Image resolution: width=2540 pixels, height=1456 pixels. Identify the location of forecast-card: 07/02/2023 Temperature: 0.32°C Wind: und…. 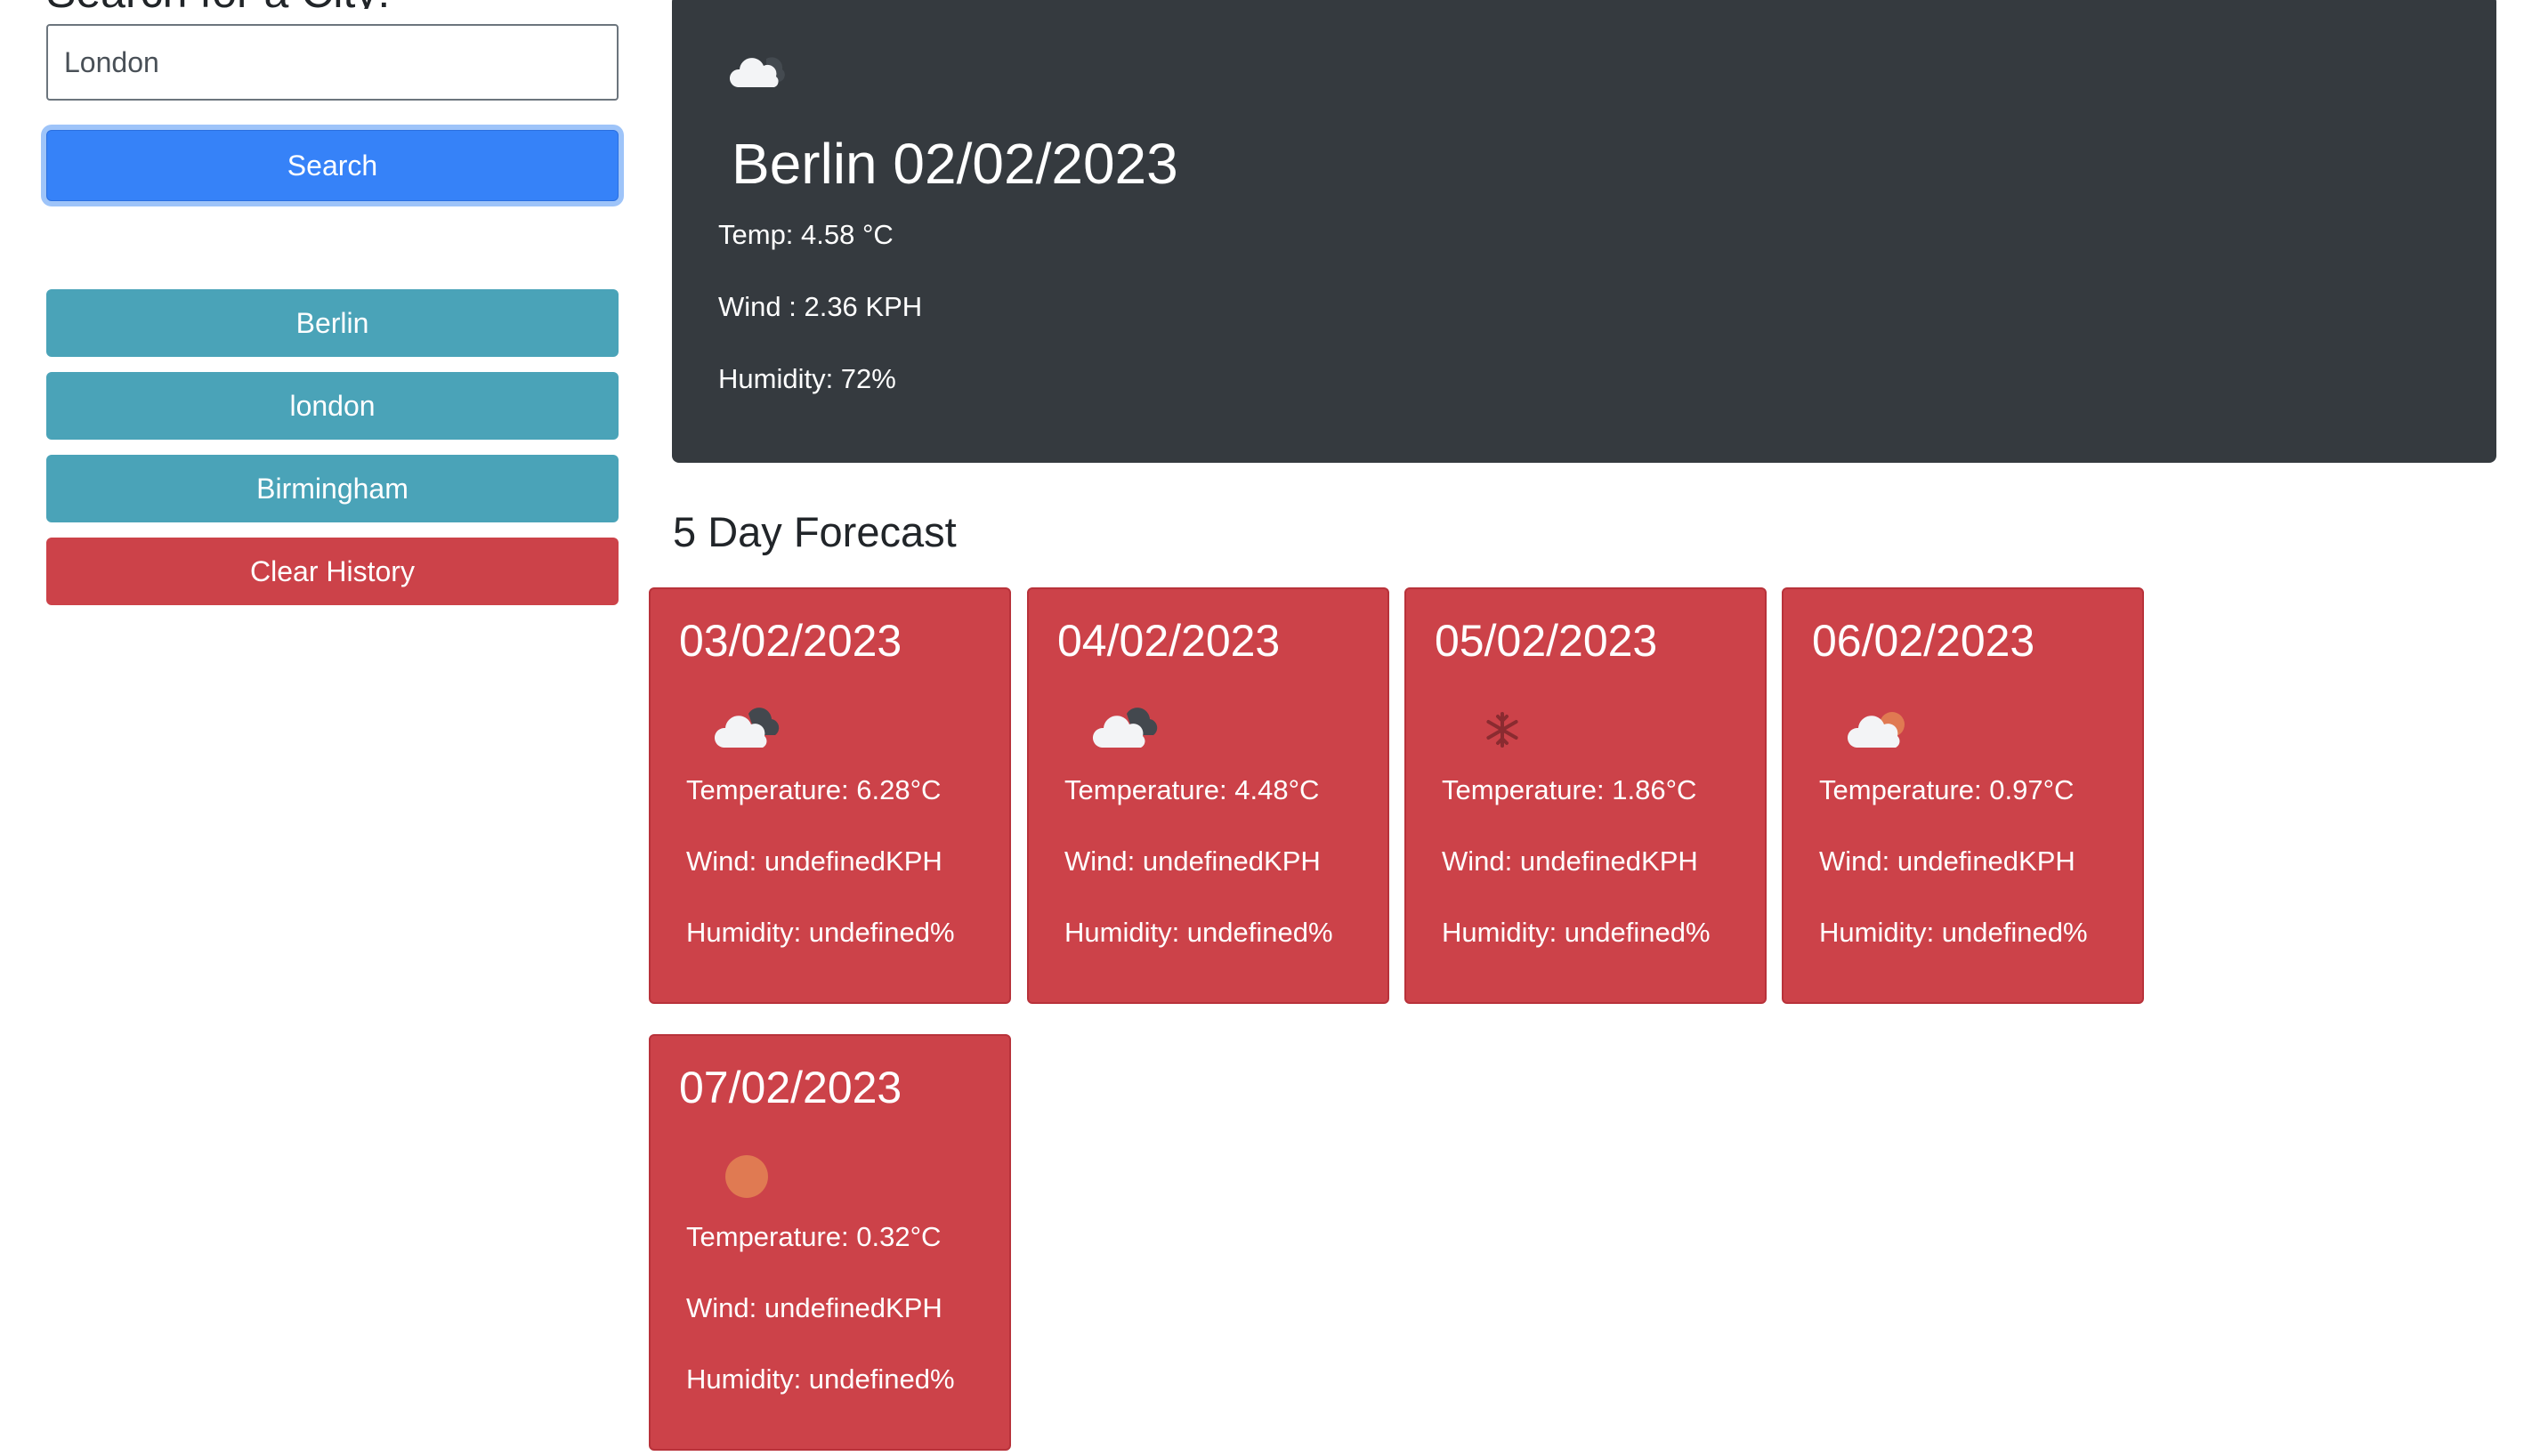
(830, 1242).